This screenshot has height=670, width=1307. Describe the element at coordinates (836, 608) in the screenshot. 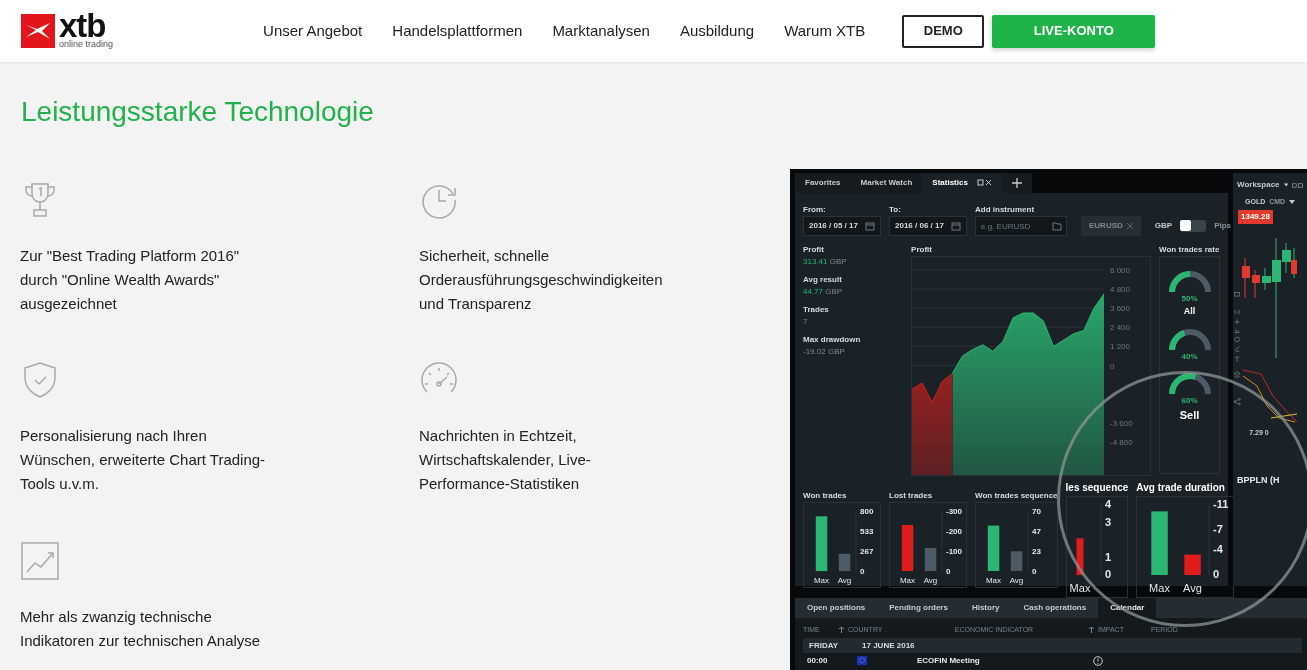

I see `tab: Open positions` at that location.